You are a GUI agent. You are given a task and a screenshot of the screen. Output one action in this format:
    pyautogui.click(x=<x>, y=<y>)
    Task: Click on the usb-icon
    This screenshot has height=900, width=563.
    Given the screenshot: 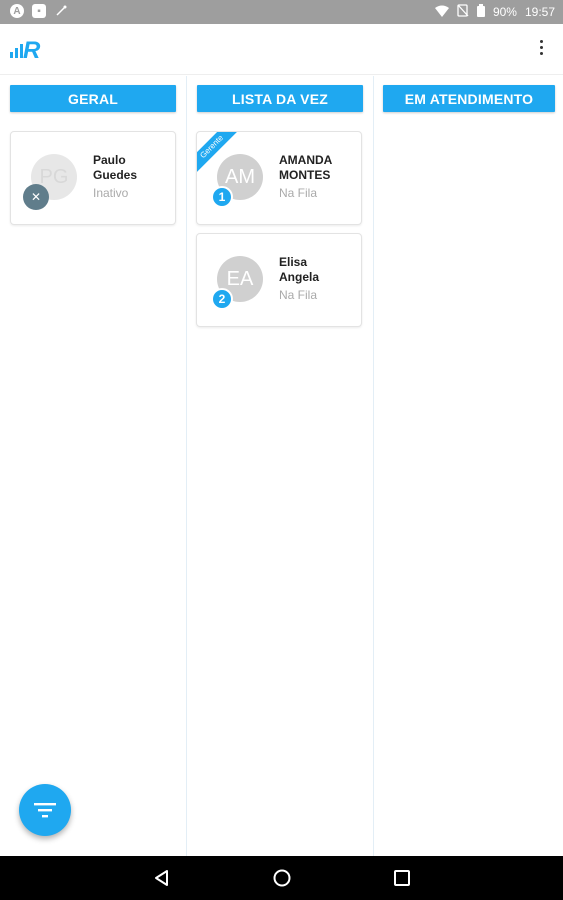 What is the action you would take?
    pyautogui.click(x=61, y=11)
    